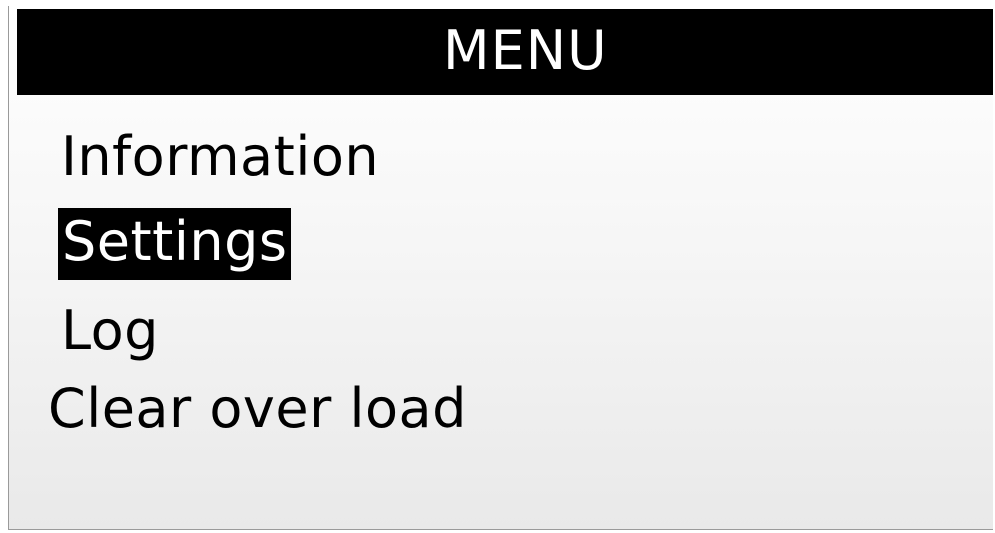  Describe the element at coordinates (257, 409) in the screenshot. I see `menu-item-clear-over-load: Clear over load` at that location.